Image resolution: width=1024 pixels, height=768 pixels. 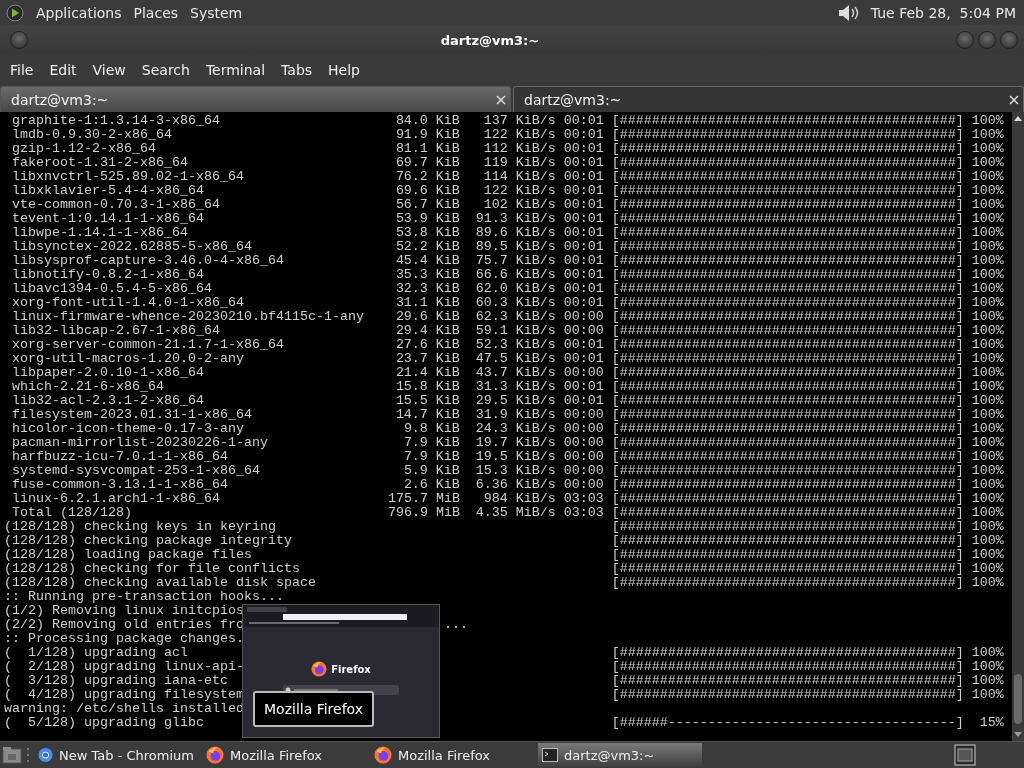 I want to click on download-size: 53.8 KiB, so click(x=427, y=232).